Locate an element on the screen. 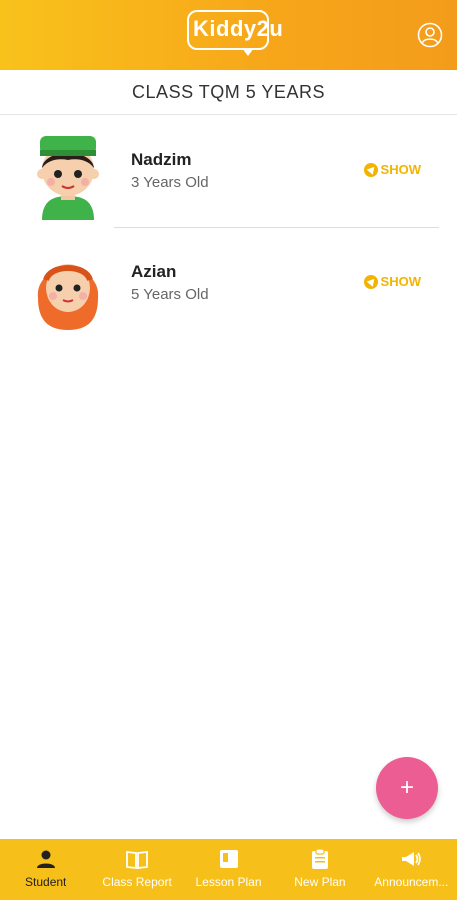 The image size is (457, 900). student-age: 3 Years Old is located at coordinates (170, 182).